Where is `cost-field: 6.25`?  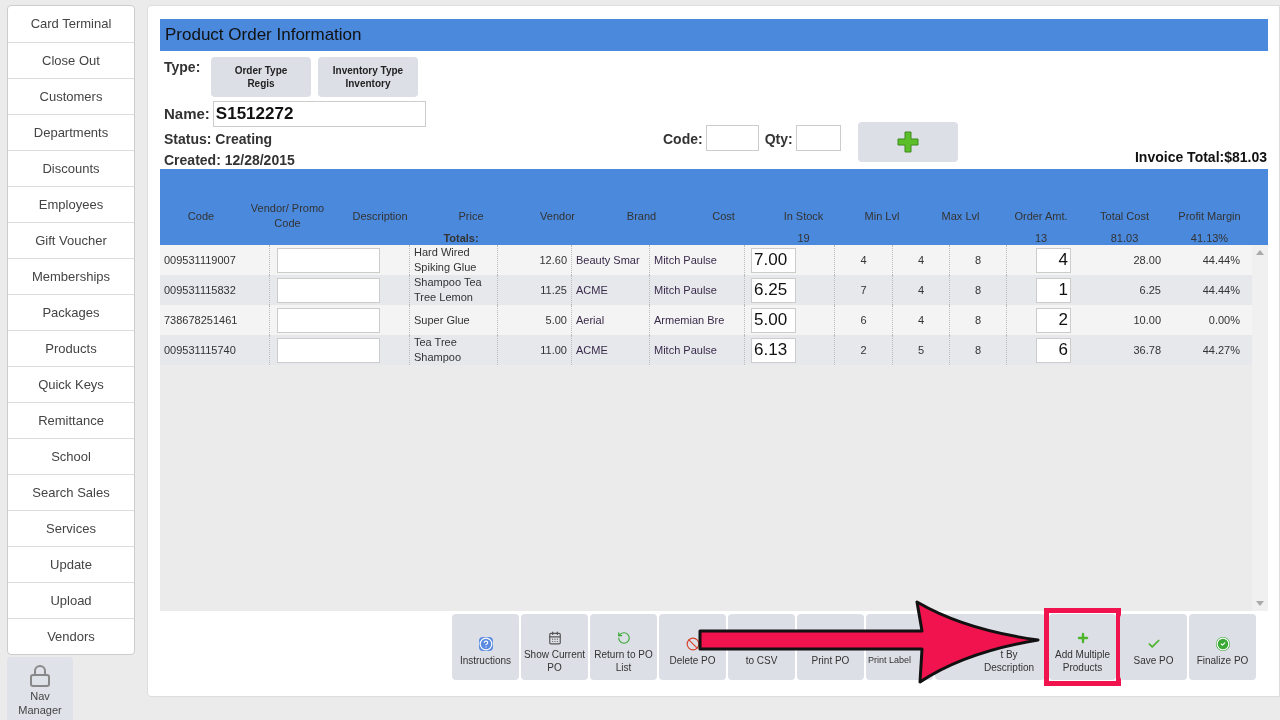 cost-field: 6.25 is located at coordinates (773, 290).